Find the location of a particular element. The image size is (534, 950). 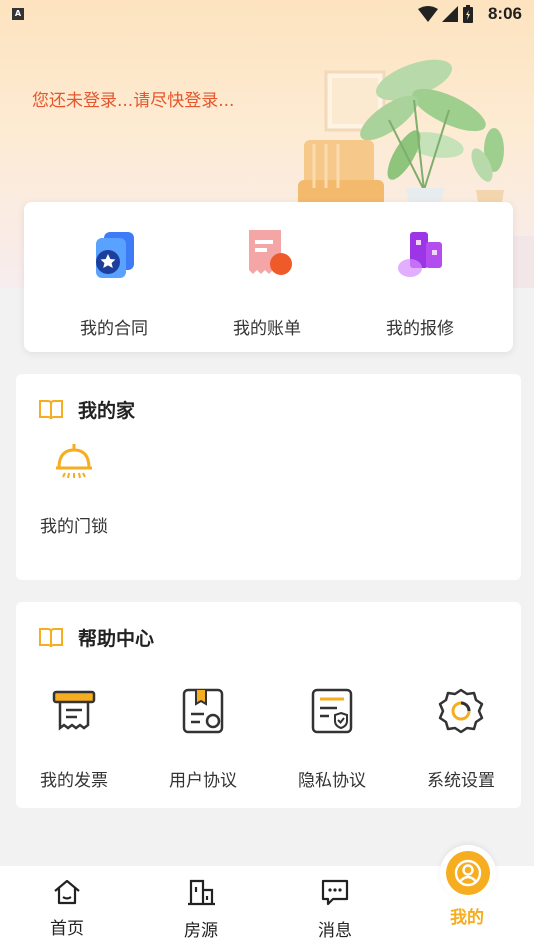

bill-icon is located at coordinates (270, 252).